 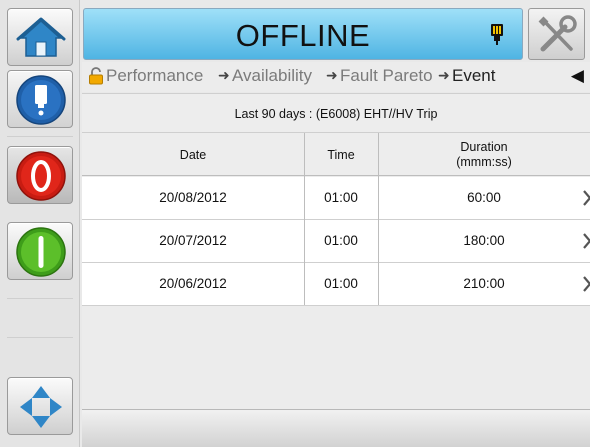 I want to click on report-subtitle: Last 90 days : (E6008) EHT//HV Trip, so click(x=336, y=113).